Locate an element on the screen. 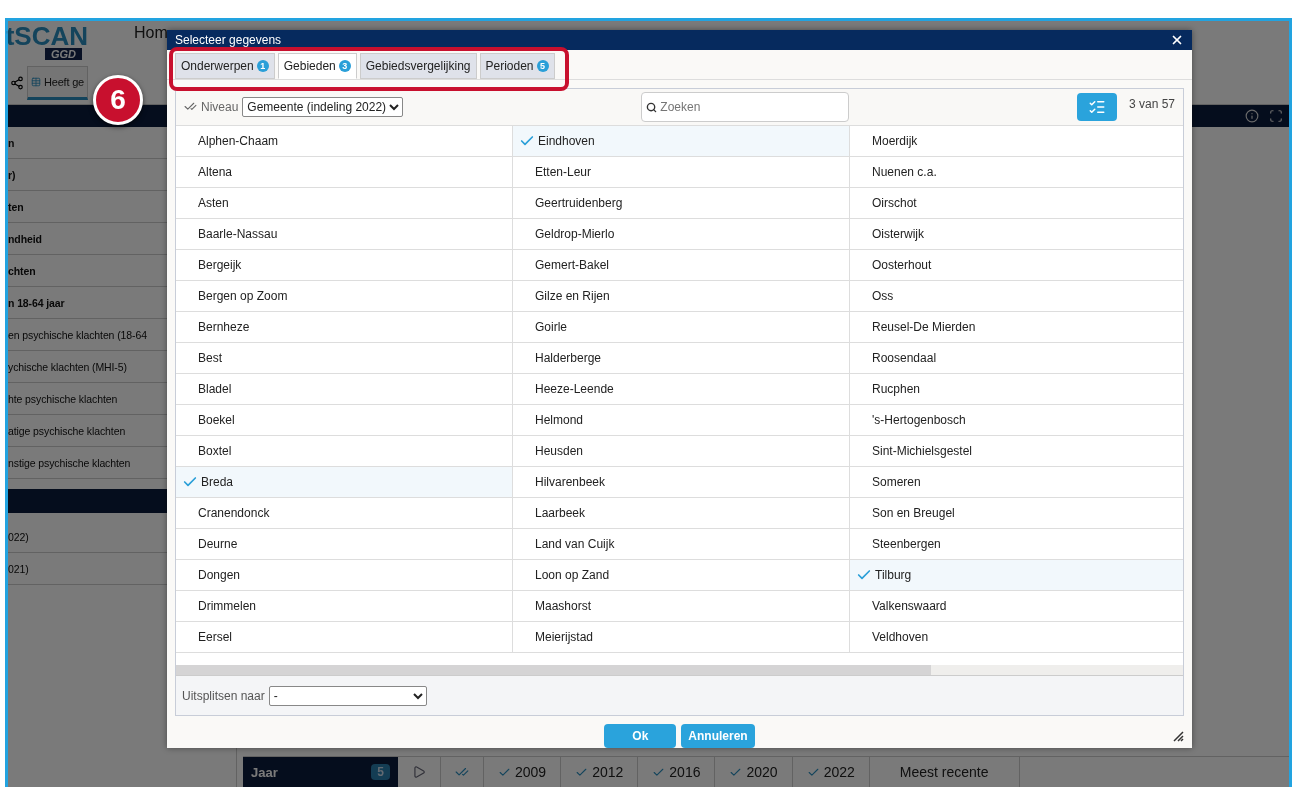 Image resolution: width=1295 pixels, height=787 pixels. check-all-icon is located at coordinates (462, 772).